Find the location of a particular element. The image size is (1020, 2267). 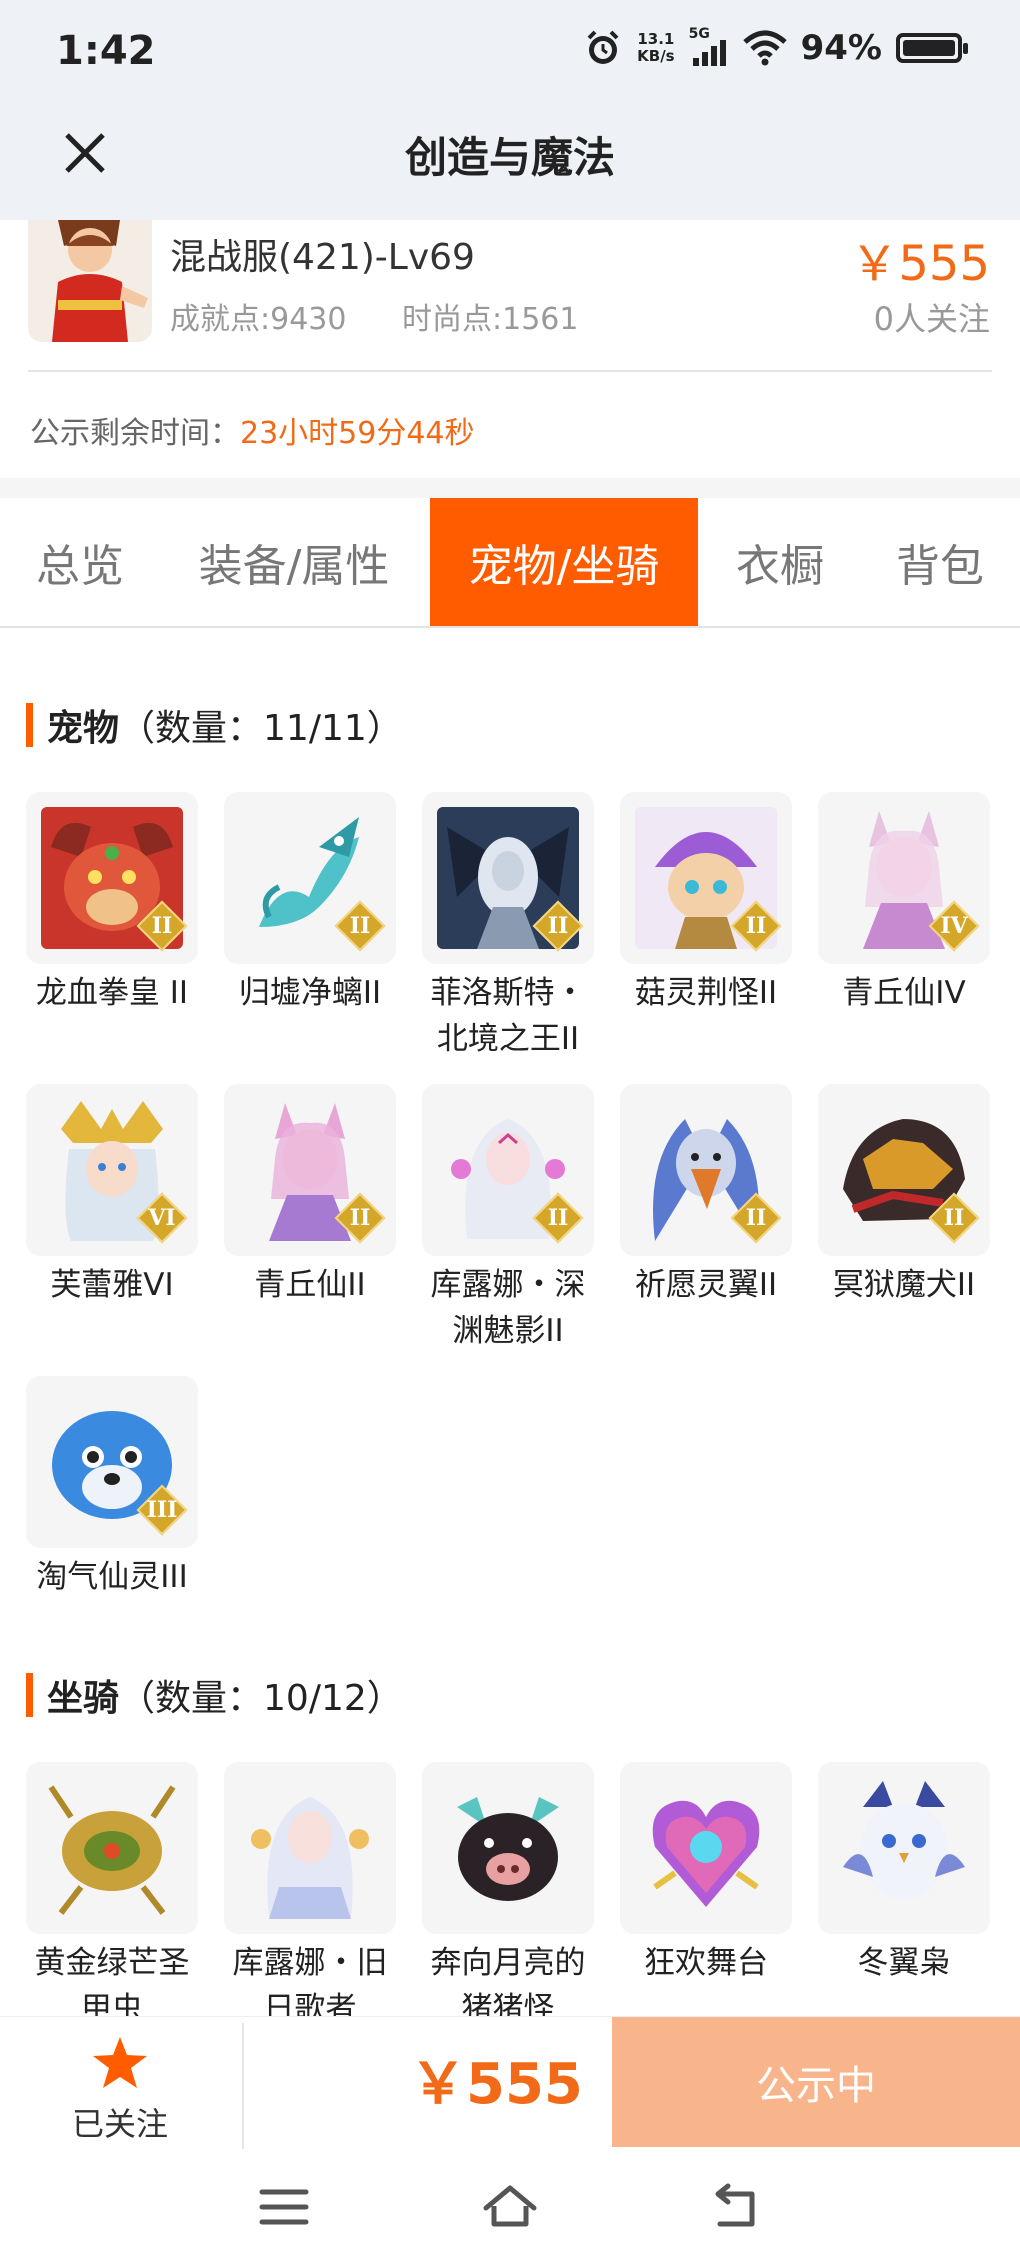

rank-badge: III is located at coordinates (162, 1510).